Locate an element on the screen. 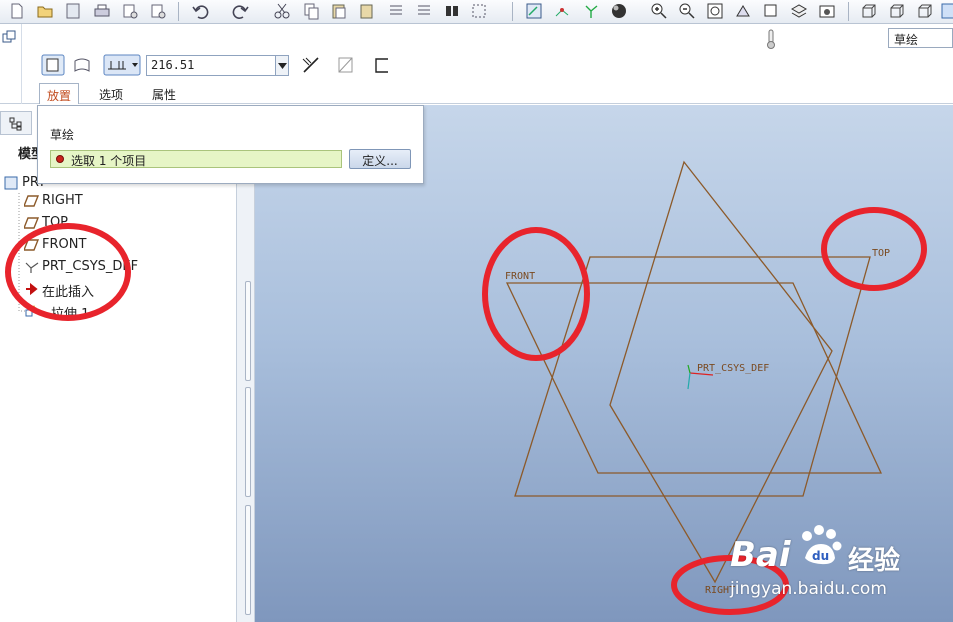 The image size is (953, 622). regenerate-icon is located at coordinates (396, 11).